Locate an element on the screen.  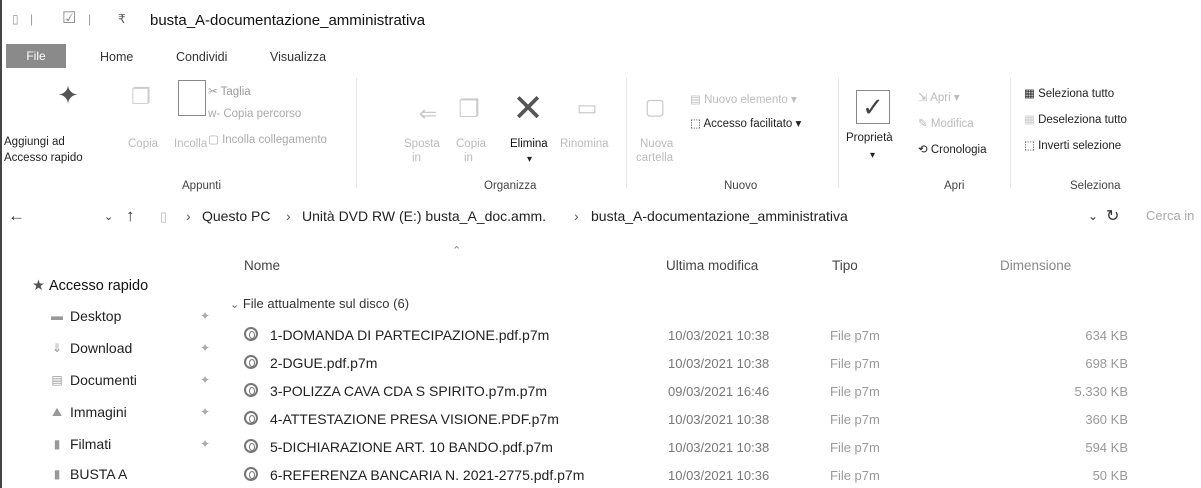
properties-button: Proprietà is located at coordinates (869, 138).